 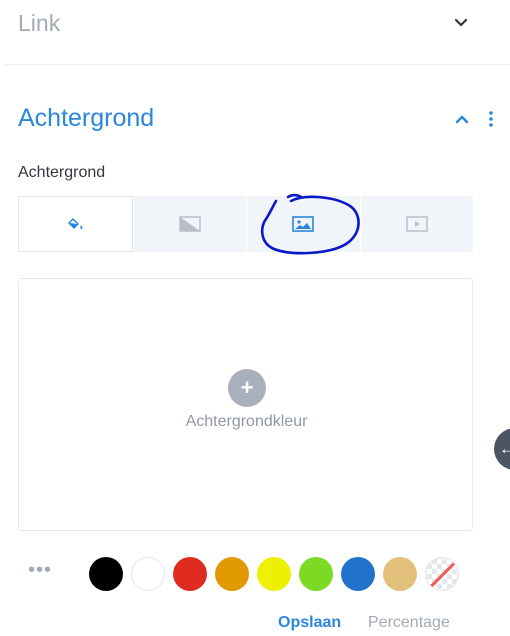 I want to click on more-colors-button: •••, so click(x=40, y=570).